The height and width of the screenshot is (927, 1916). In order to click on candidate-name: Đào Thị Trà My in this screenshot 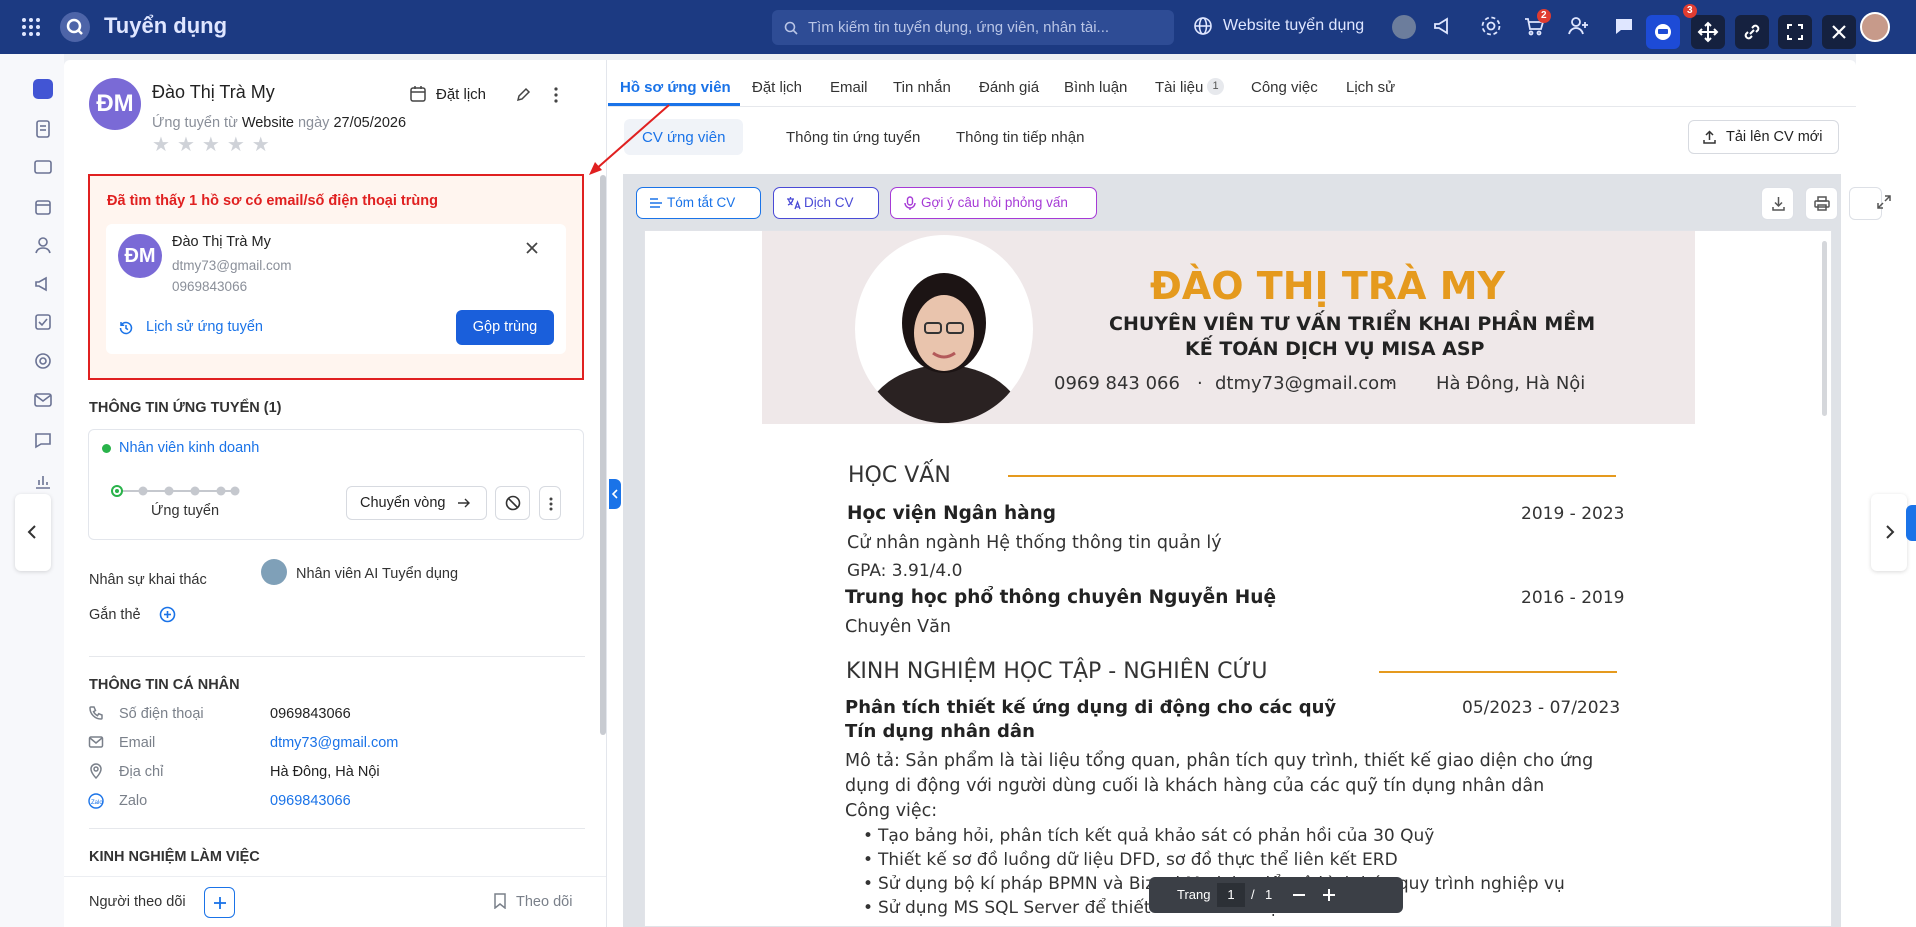, I will do `click(213, 92)`.